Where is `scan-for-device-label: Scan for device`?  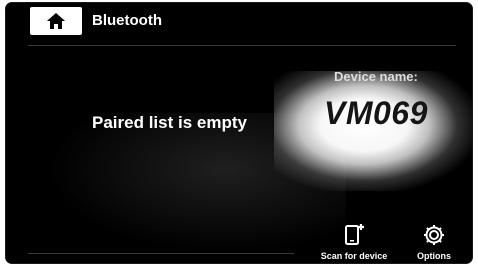 scan-for-device-label: Scan for device is located at coordinates (354, 256).